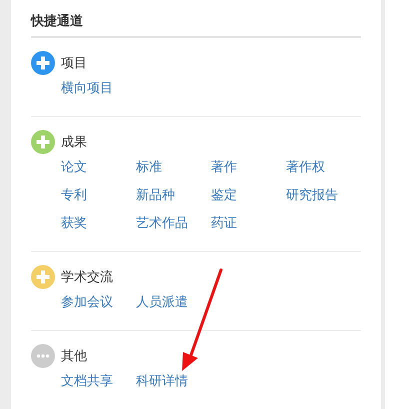 This screenshot has height=409, width=401. Describe the element at coordinates (162, 382) in the screenshot. I see `shortcut-link: 科研详情` at that location.